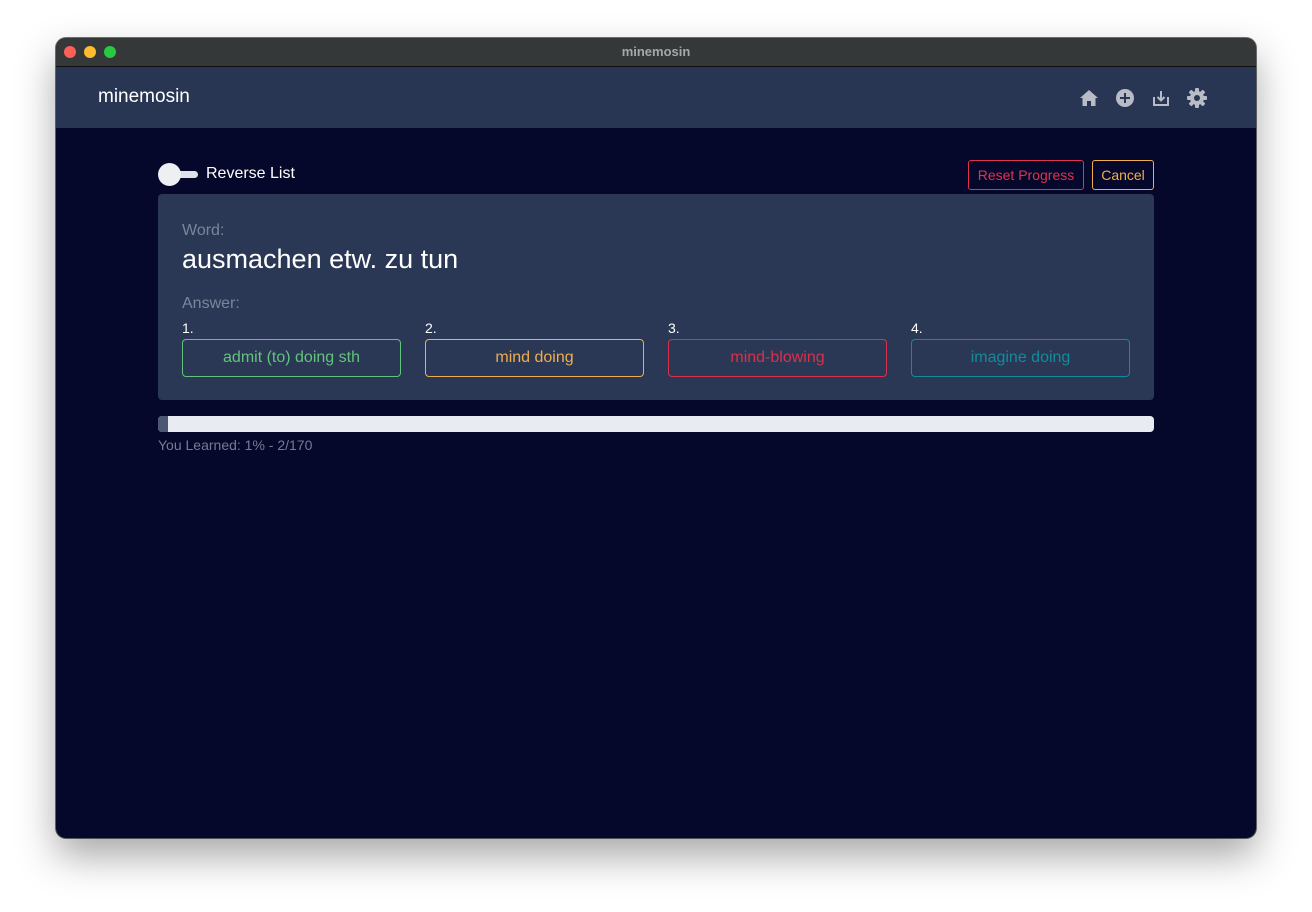 Image resolution: width=1312 pixels, height=912 pixels. I want to click on reset-progress-button: Reset Progress, so click(1026, 175).